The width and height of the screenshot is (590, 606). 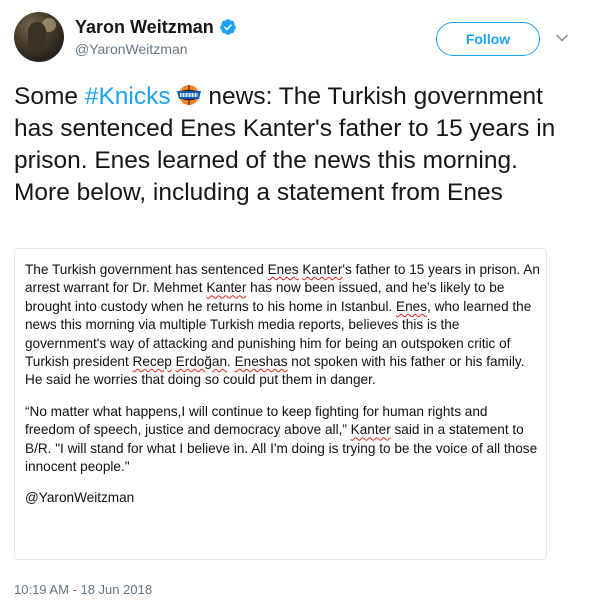 What do you see at coordinates (146, 269) in the screenshot?
I see `article-text: The Turkish government has sentenced` at bounding box center [146, 269].